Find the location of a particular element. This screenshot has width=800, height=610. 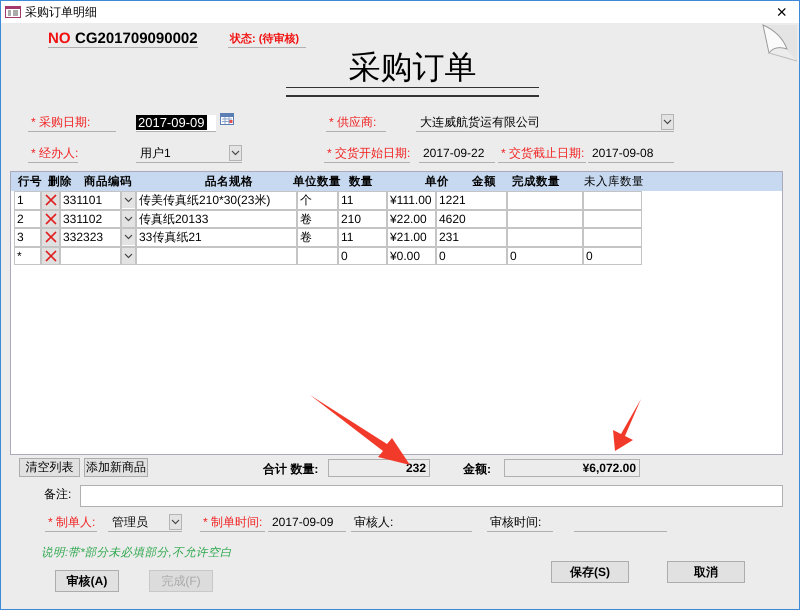

field-label: * 制单人: is located at coordinates (71, 523).